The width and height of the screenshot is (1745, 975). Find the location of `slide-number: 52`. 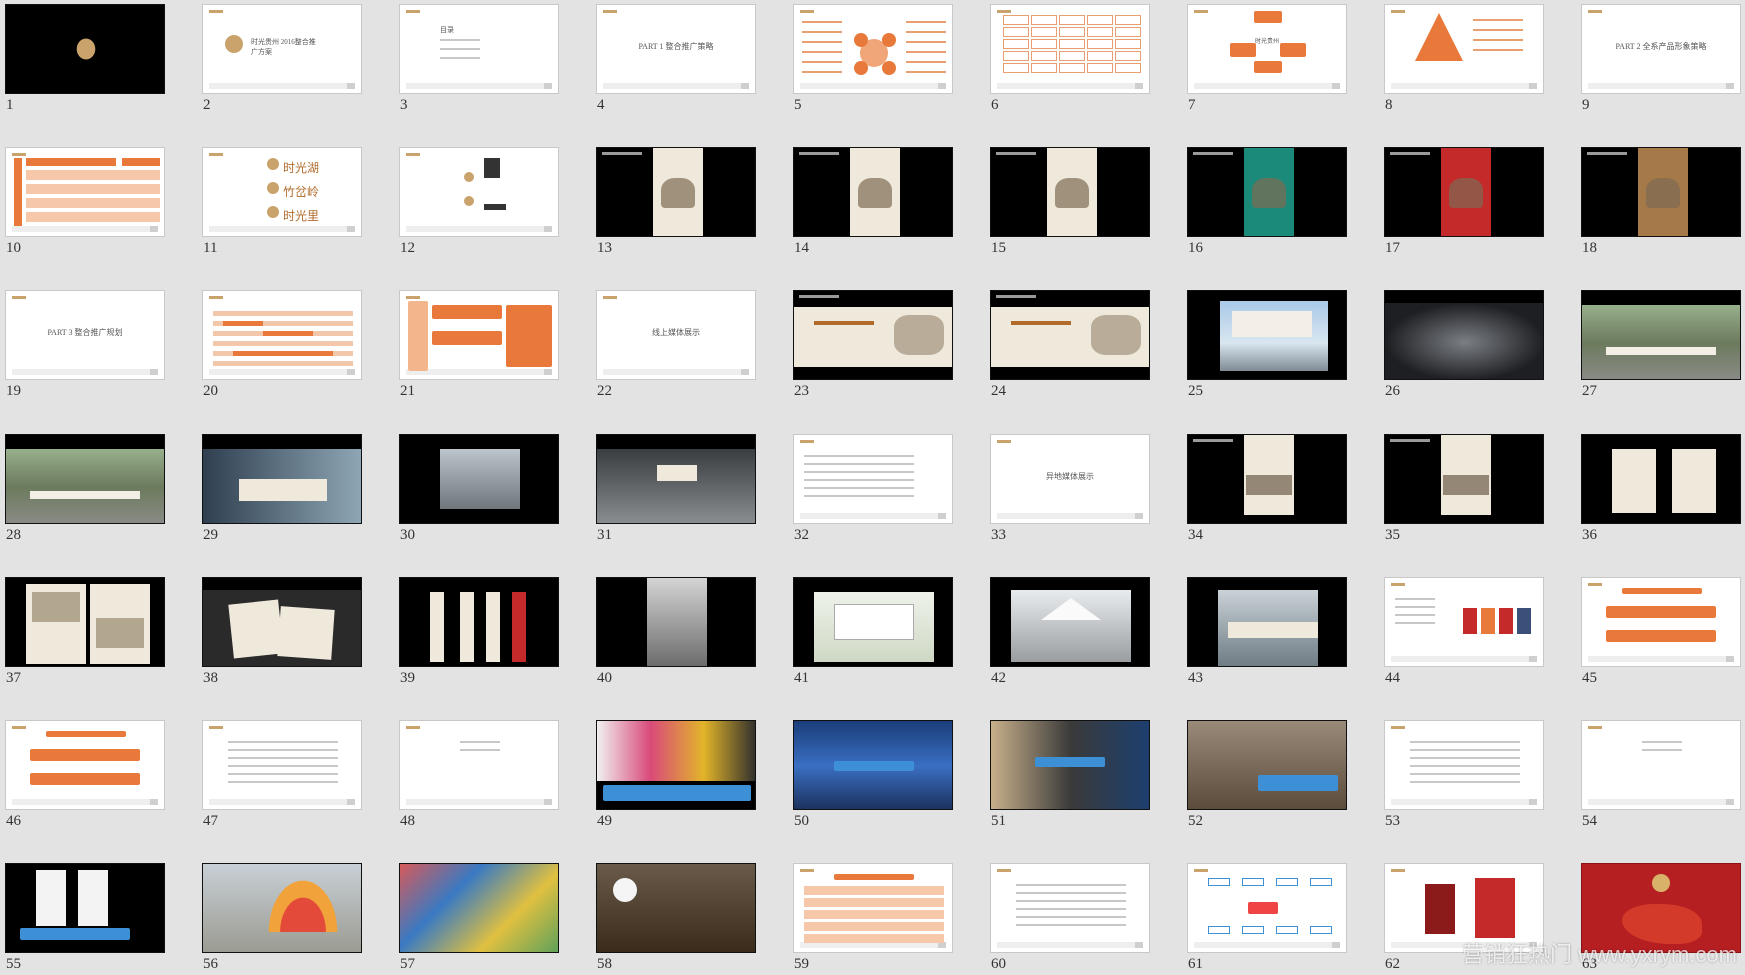

slide-number: 52 is located at coordinates (1195, 821).